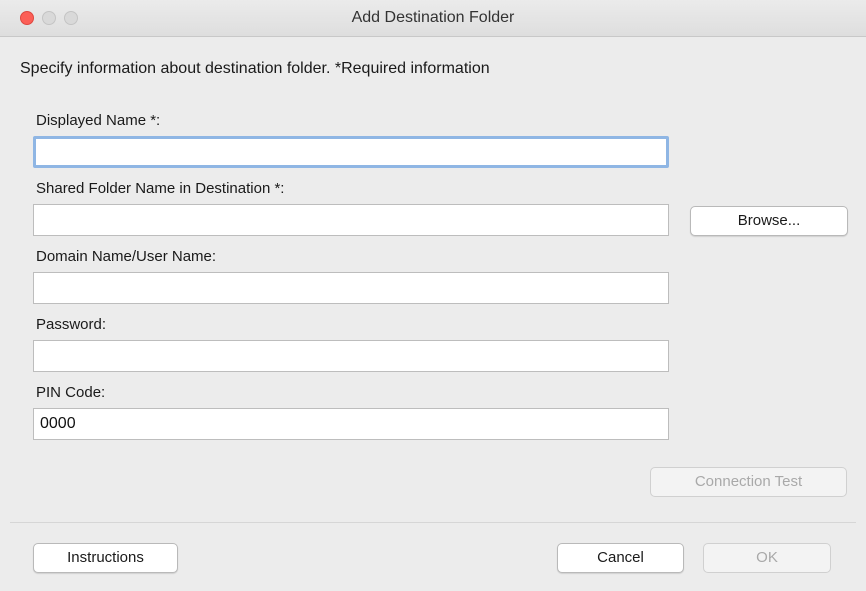 Image resolution: width=866 pixels, height=591 pixels. What do you see at coordinates (126, 256) in the screenshot?
I see `domain-user-label: Domain Name/User Name:` at bounding box center [126, 256].